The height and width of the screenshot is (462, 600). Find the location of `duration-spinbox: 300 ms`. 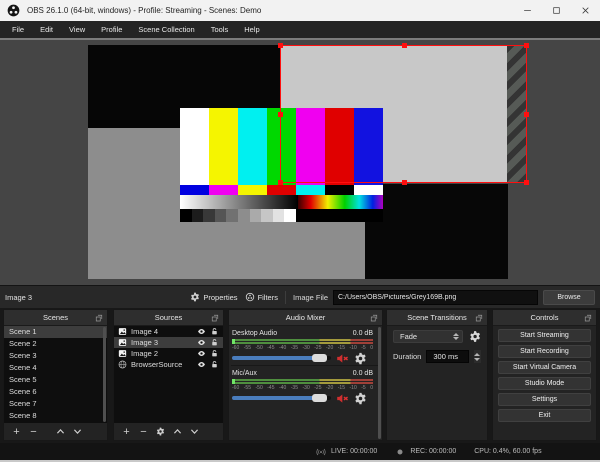

duration-spinbox: 300 ms is located at coordinates (447, 356).